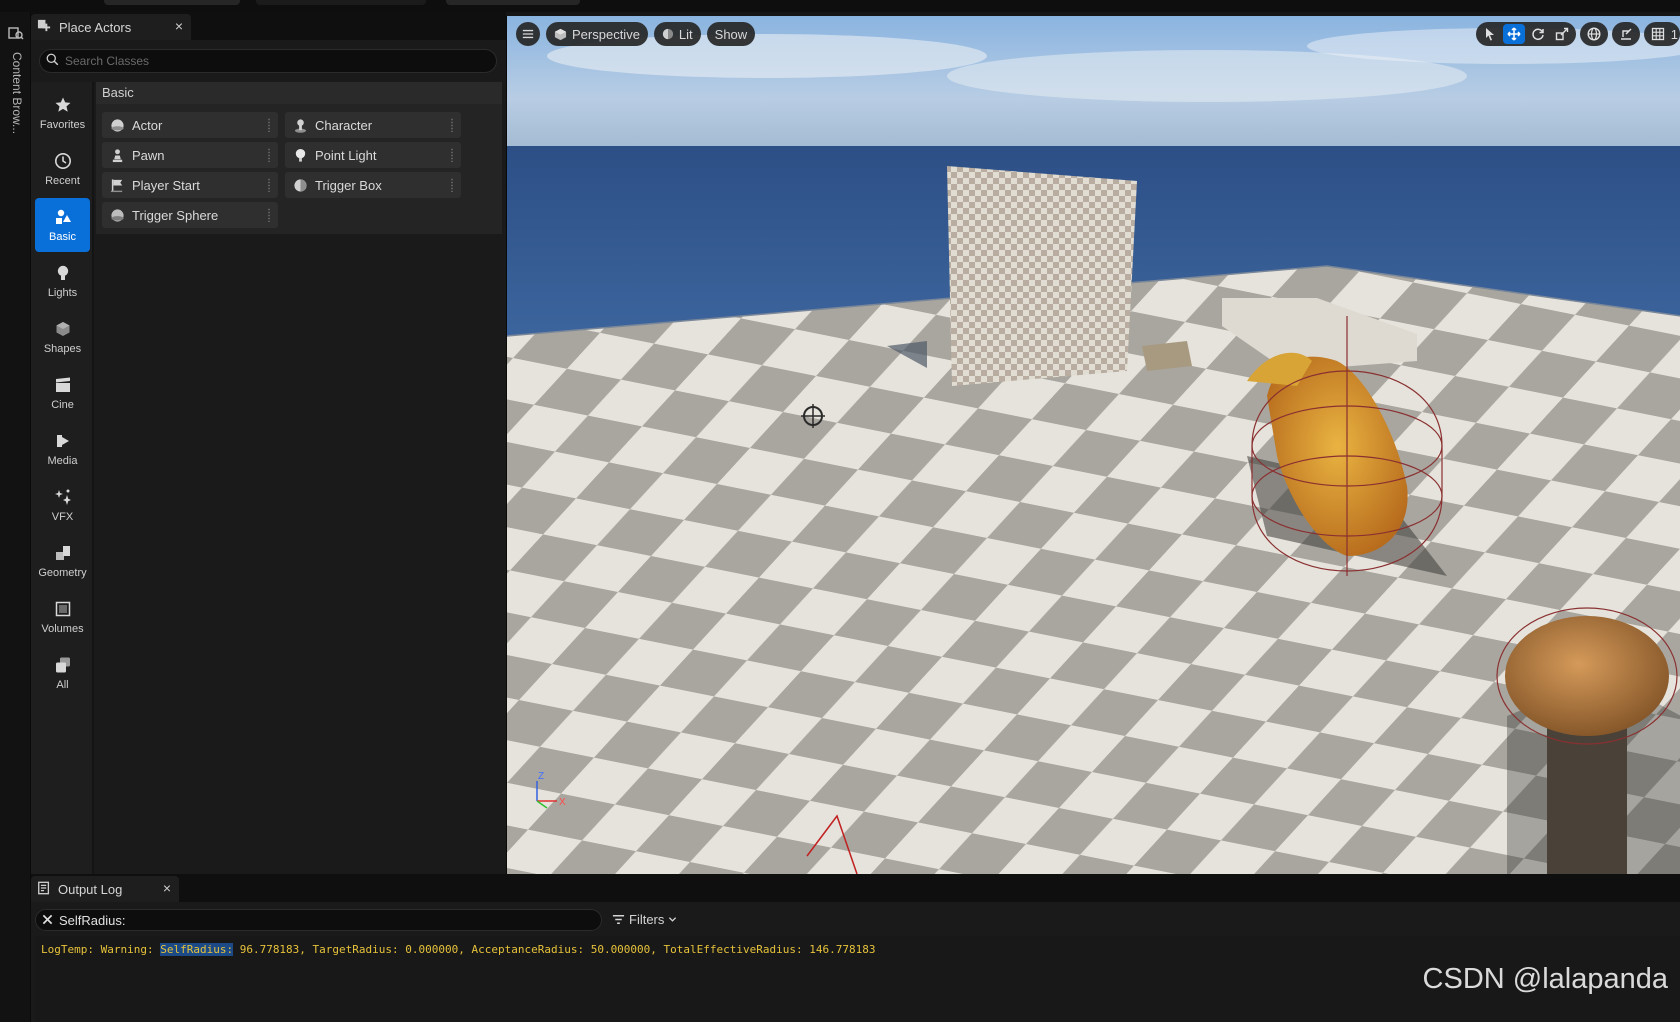 The height and width of the screenshot is (1022, 1680). Describe the element at coordinates (299, 169) in the screenshot. I see `actor-grid: Actor Character Pawn Point Light Player` at that location.